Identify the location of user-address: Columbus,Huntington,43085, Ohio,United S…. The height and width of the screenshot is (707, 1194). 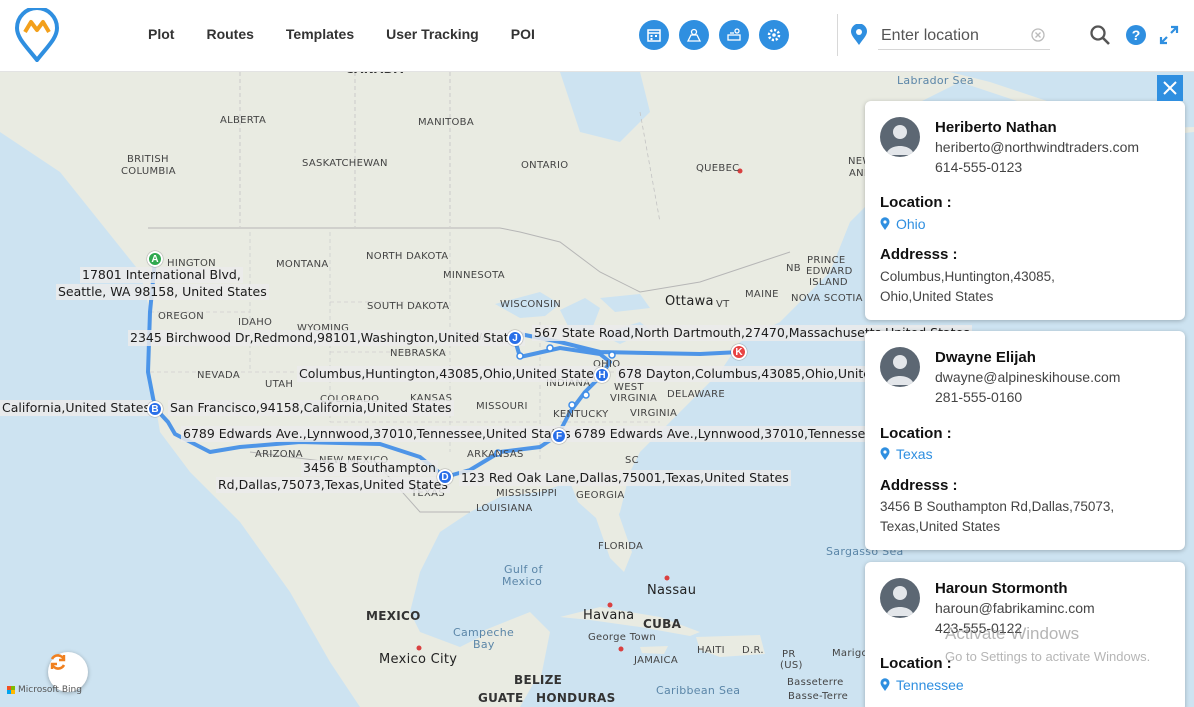
(1025, 287).